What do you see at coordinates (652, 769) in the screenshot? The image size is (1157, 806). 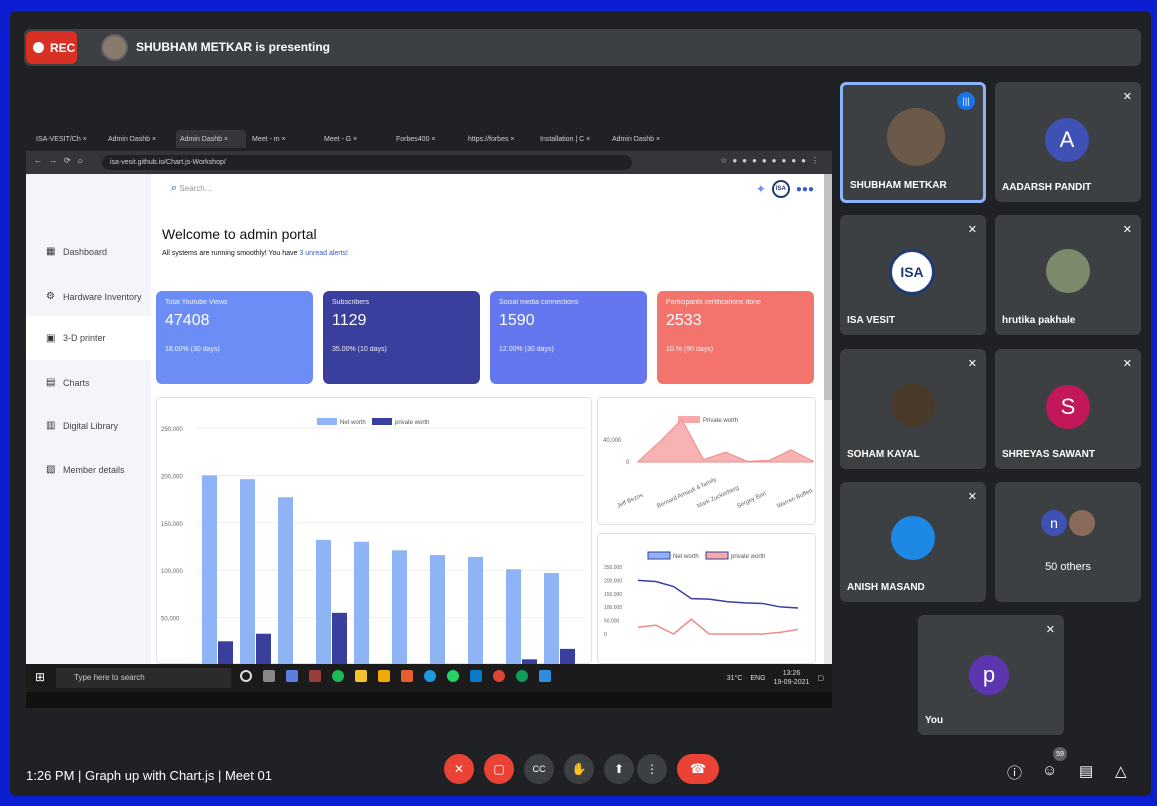 I see `more-options-button: ⋮` at bounding box center [652, 769].